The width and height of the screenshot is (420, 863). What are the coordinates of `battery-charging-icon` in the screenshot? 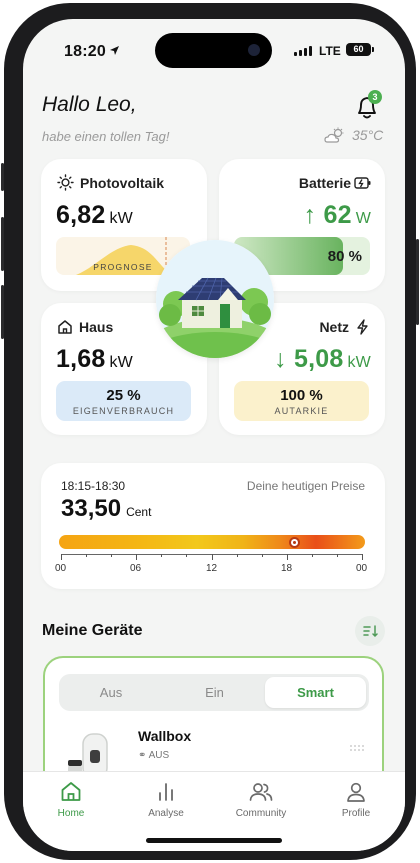 It's located at (362, 183).